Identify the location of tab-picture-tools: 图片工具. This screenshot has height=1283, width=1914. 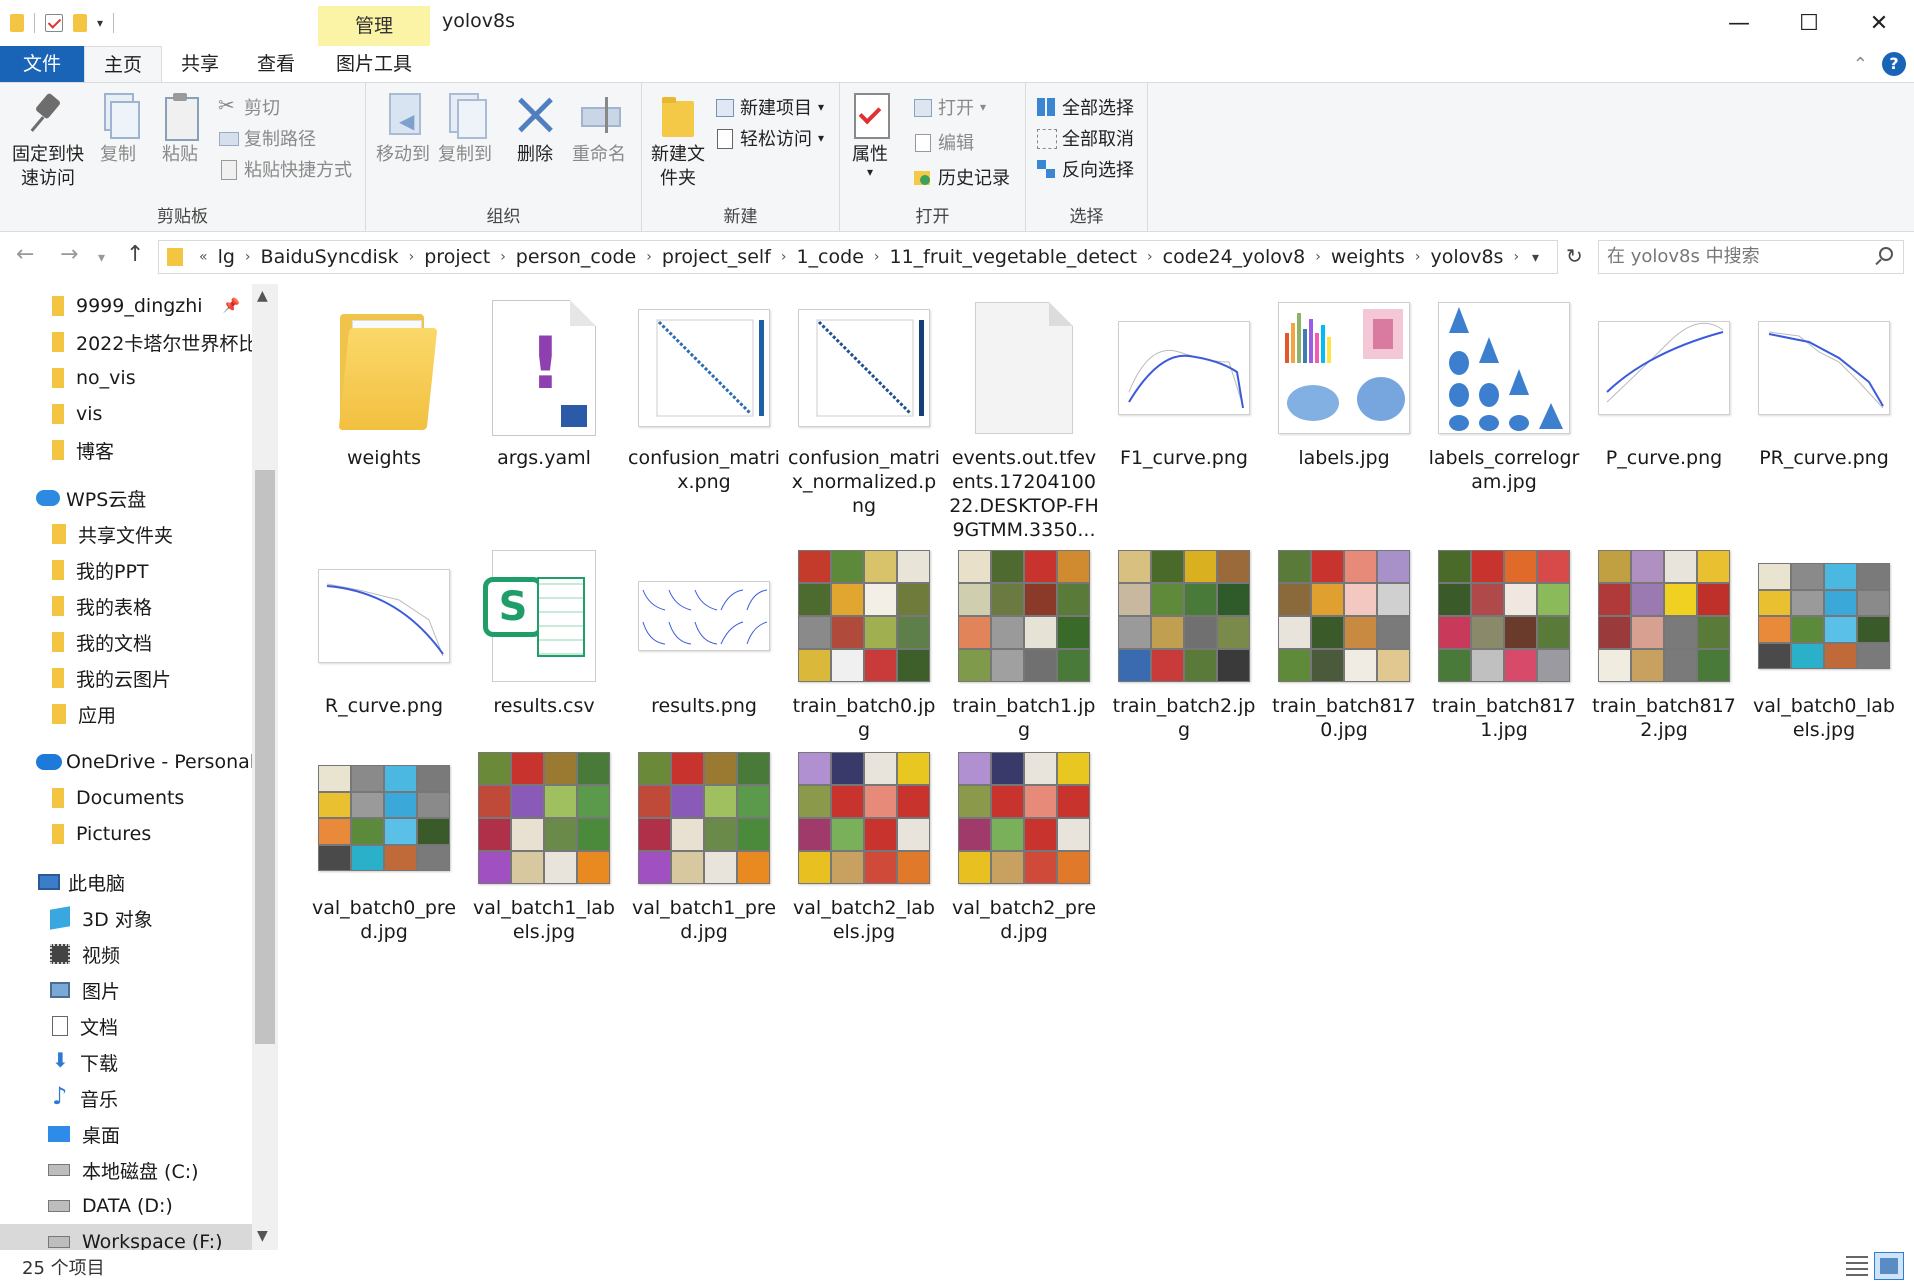
(374, 64).